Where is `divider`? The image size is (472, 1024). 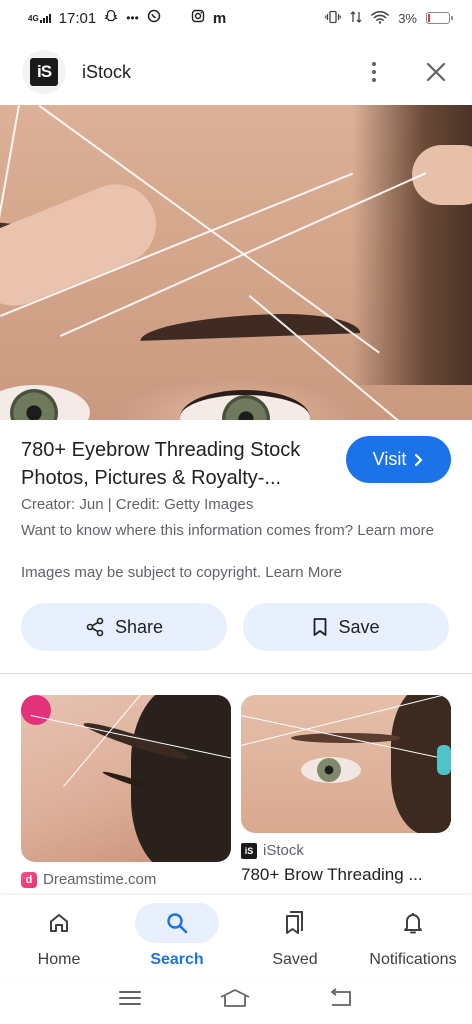 divider is located at coordinates (236, 673).